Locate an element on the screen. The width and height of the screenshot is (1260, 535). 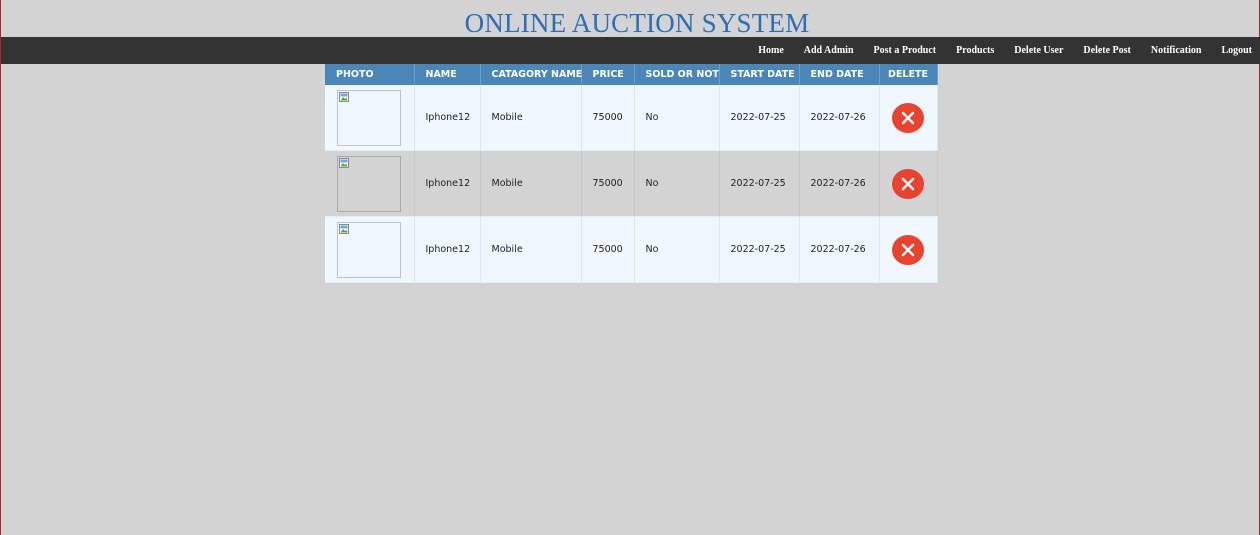
header-sold: SOLD OR NOT is located at coordinates (677, 74).